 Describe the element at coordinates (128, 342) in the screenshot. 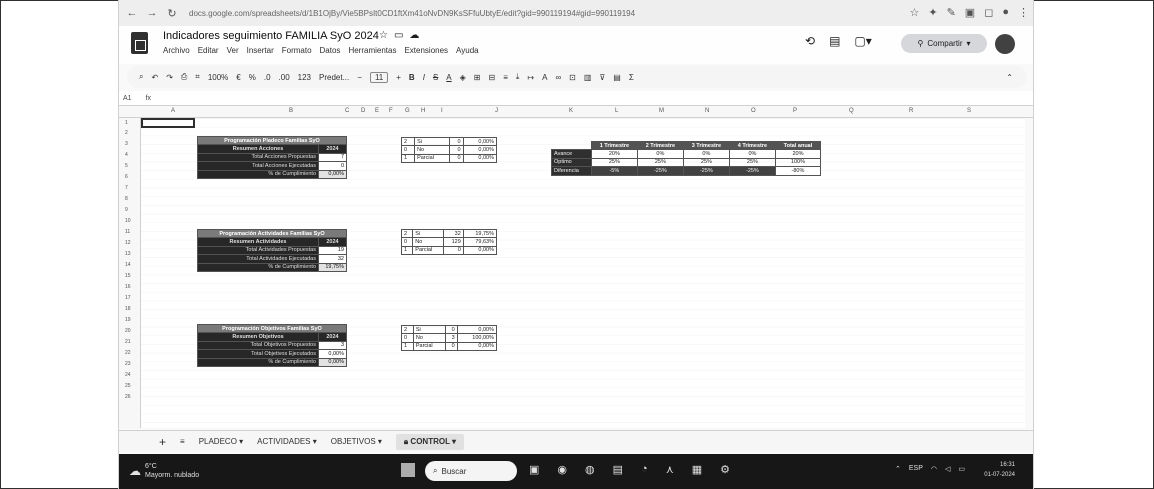

I see `row-header: 21` at that location.